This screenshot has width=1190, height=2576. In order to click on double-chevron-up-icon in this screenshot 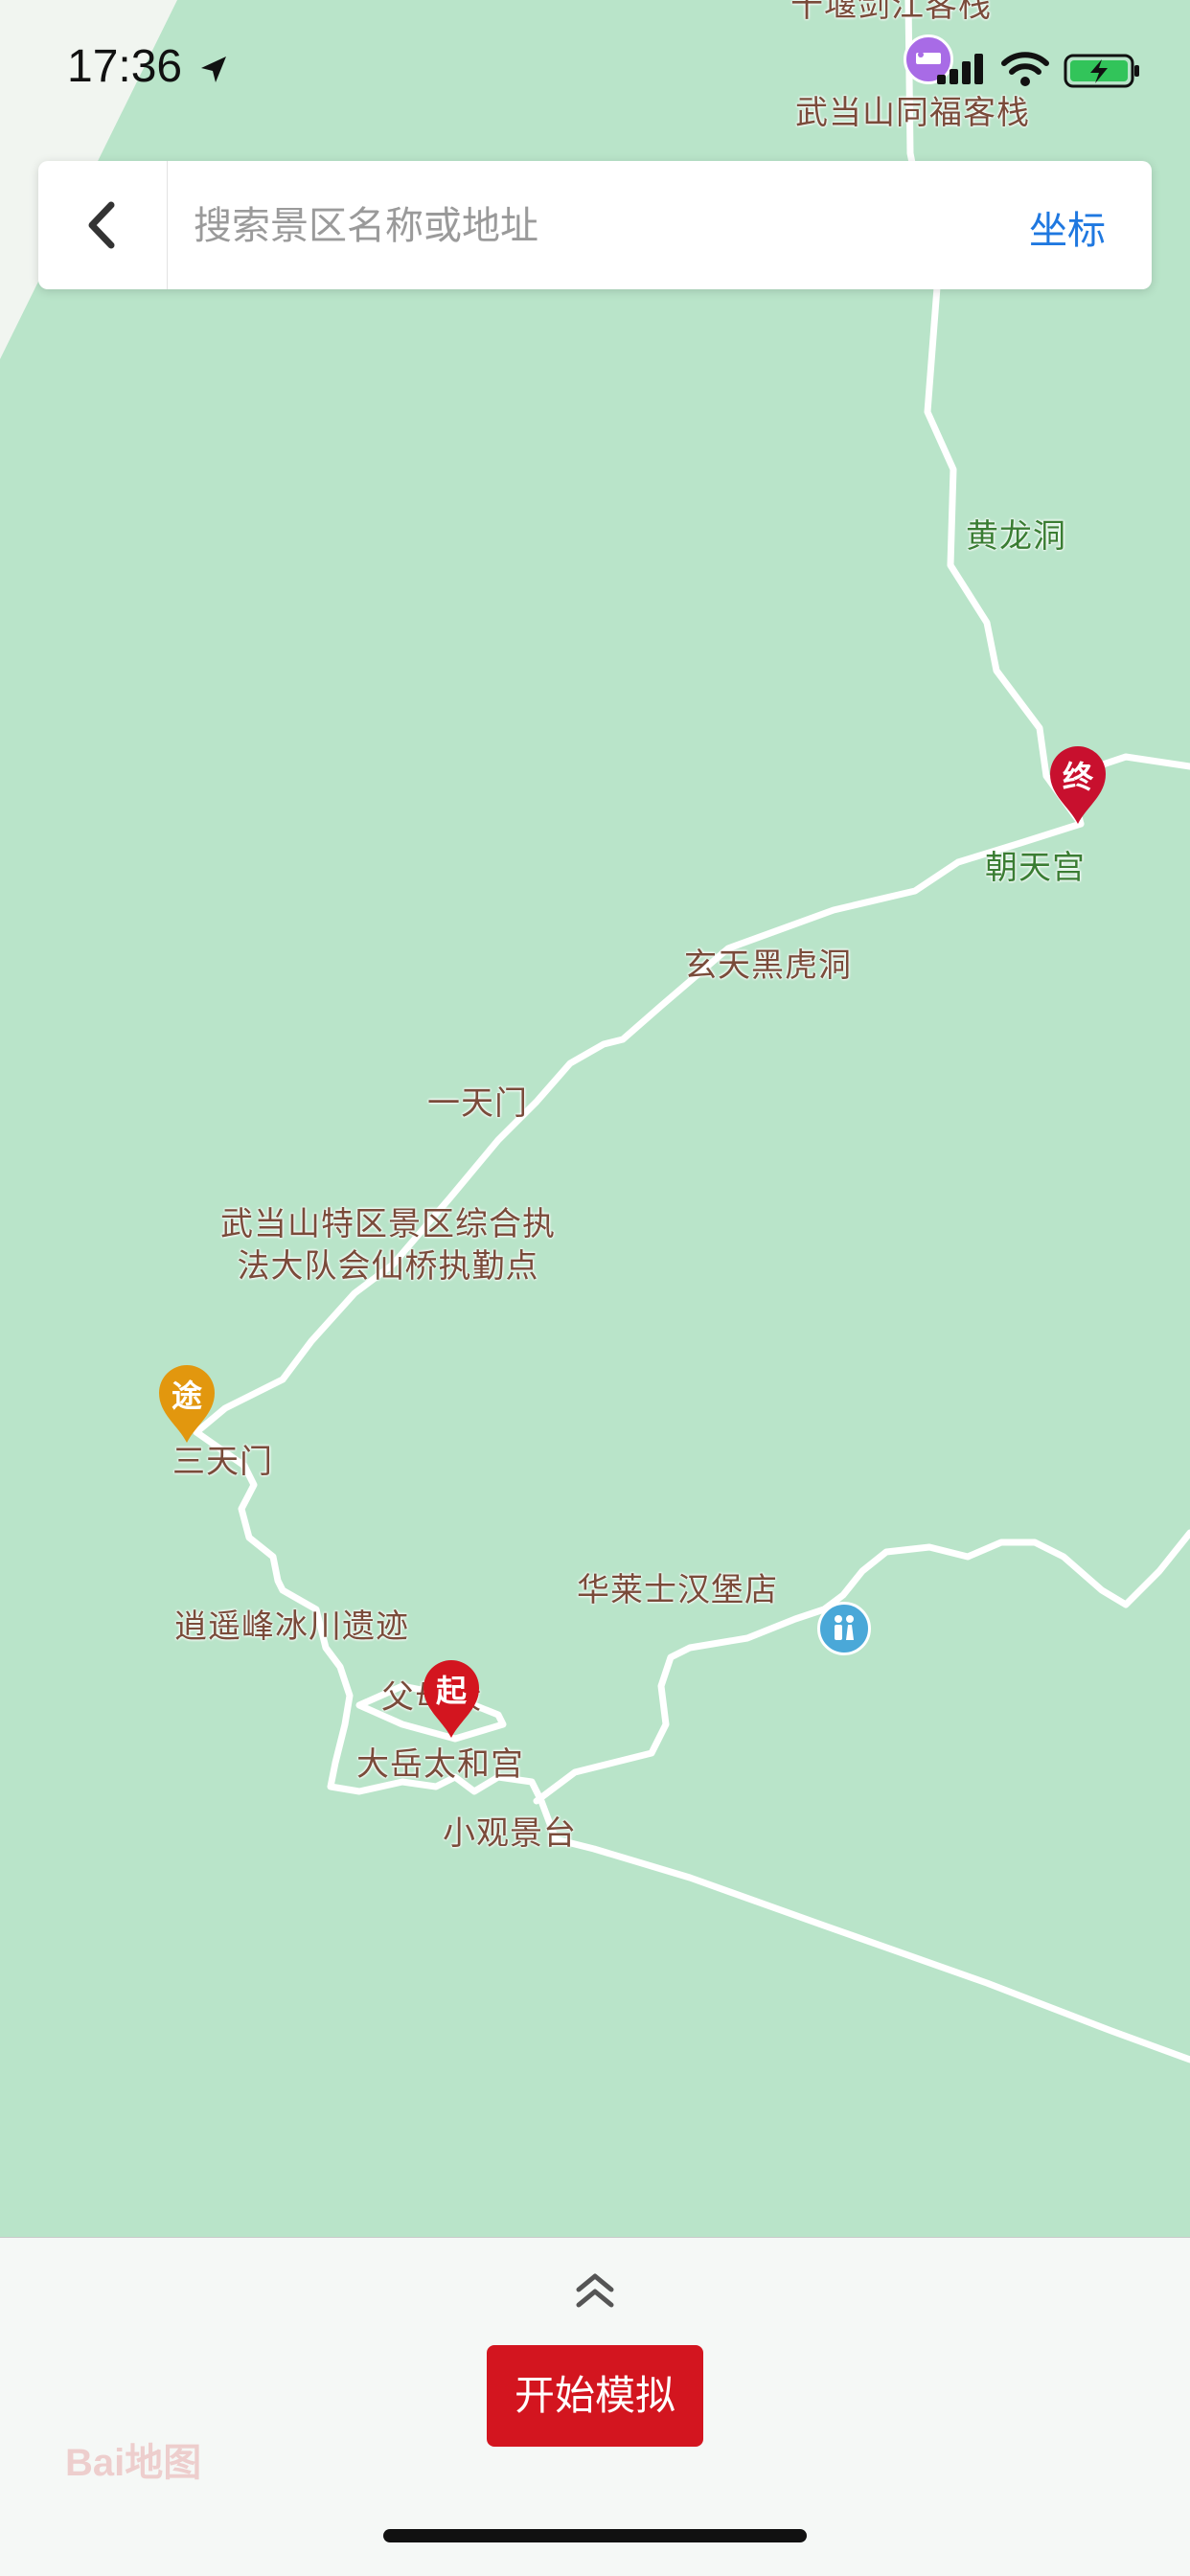, I will do `click(595, 2290)`.